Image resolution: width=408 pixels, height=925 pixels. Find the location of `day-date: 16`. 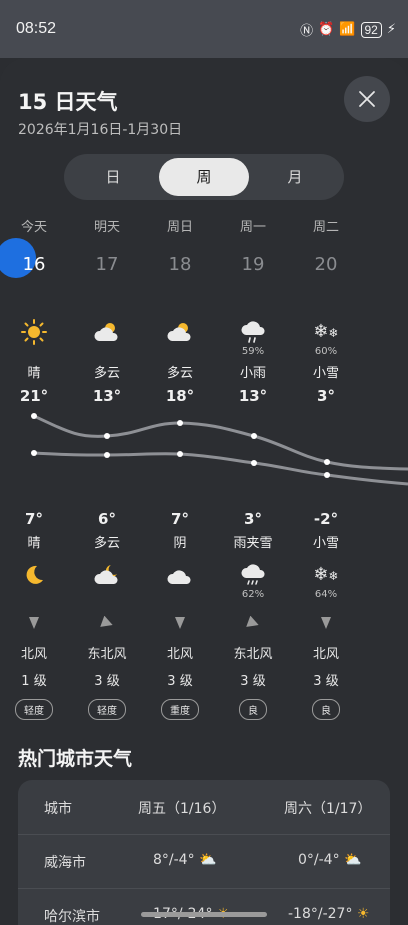

day-date: 16 is located at coordinates (34, 264).